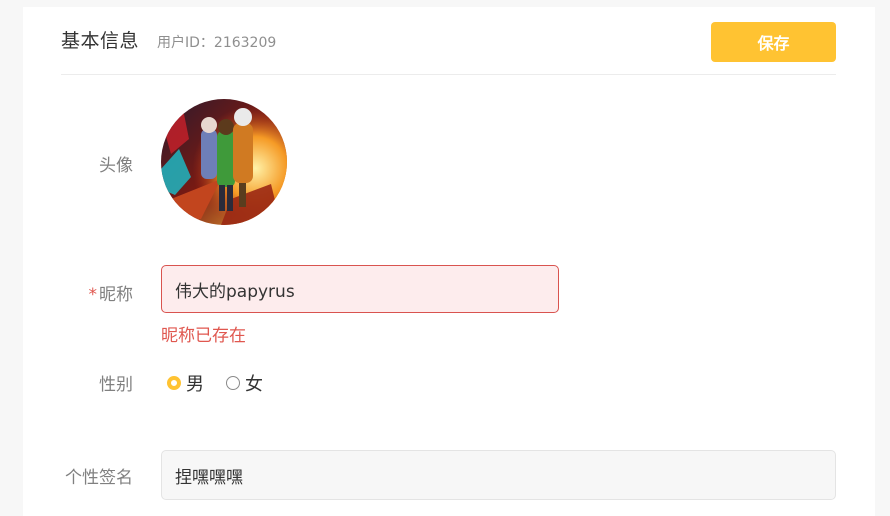 This screenshot has width=890, height=516. What do you see at coordinates (498, 475) in the screenshot?
I see `signature-input` at bounding box center [498, 475].